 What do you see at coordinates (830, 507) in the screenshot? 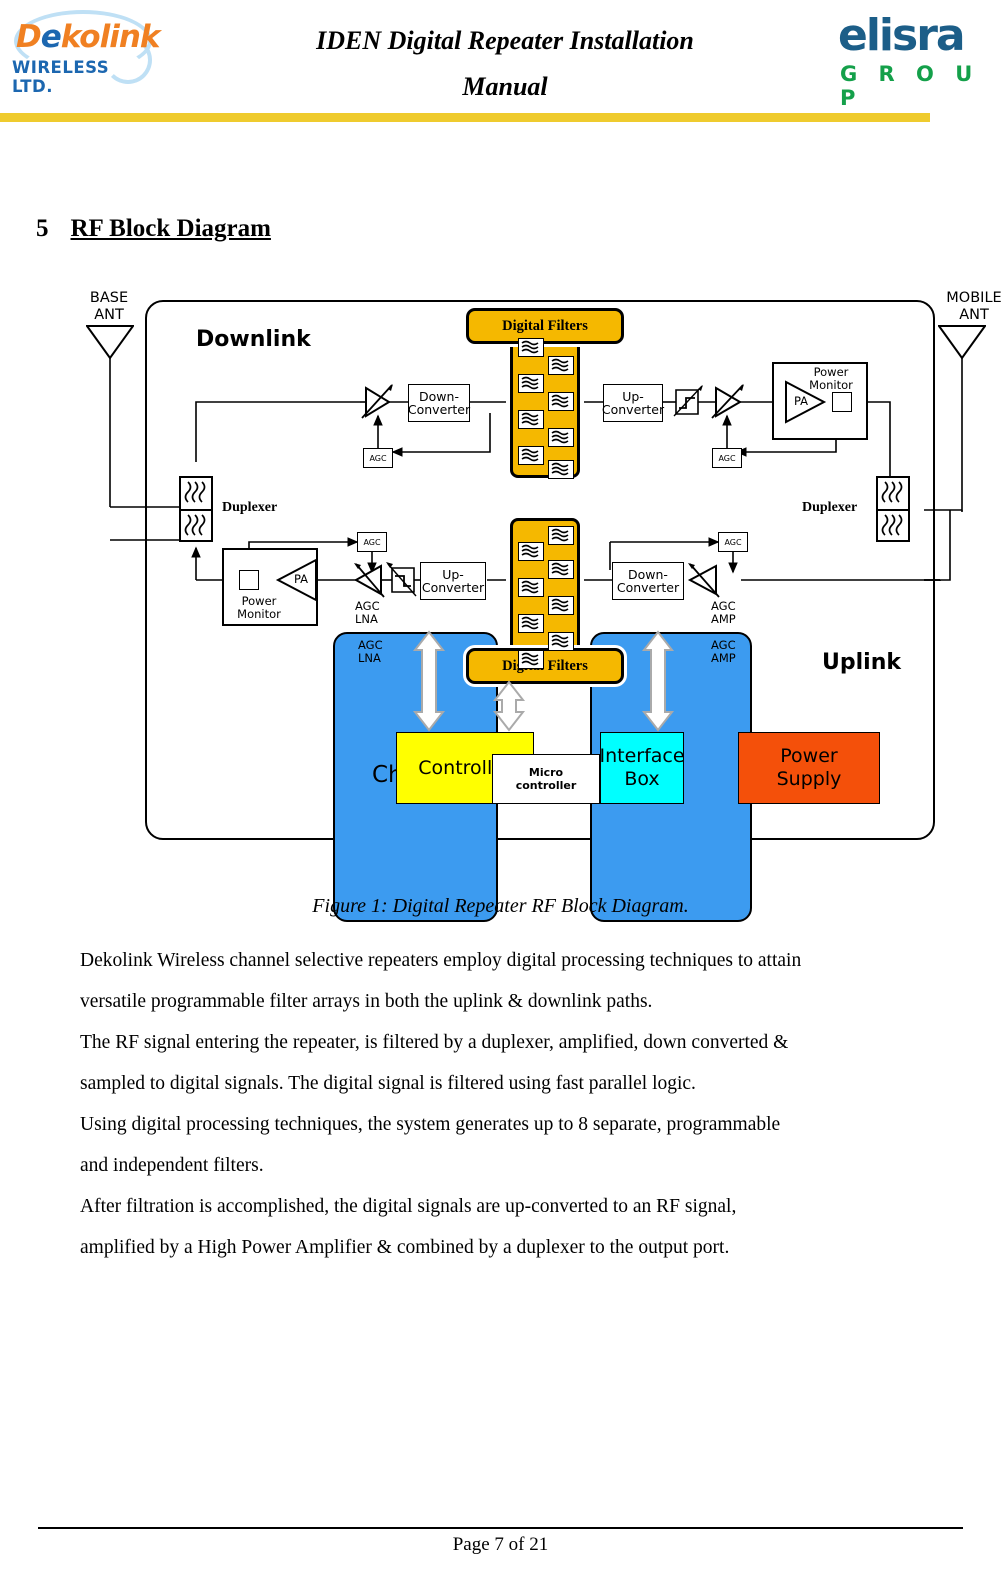
I see `duplexer-right-label: Duplexer` at bounding box center [830, 507].